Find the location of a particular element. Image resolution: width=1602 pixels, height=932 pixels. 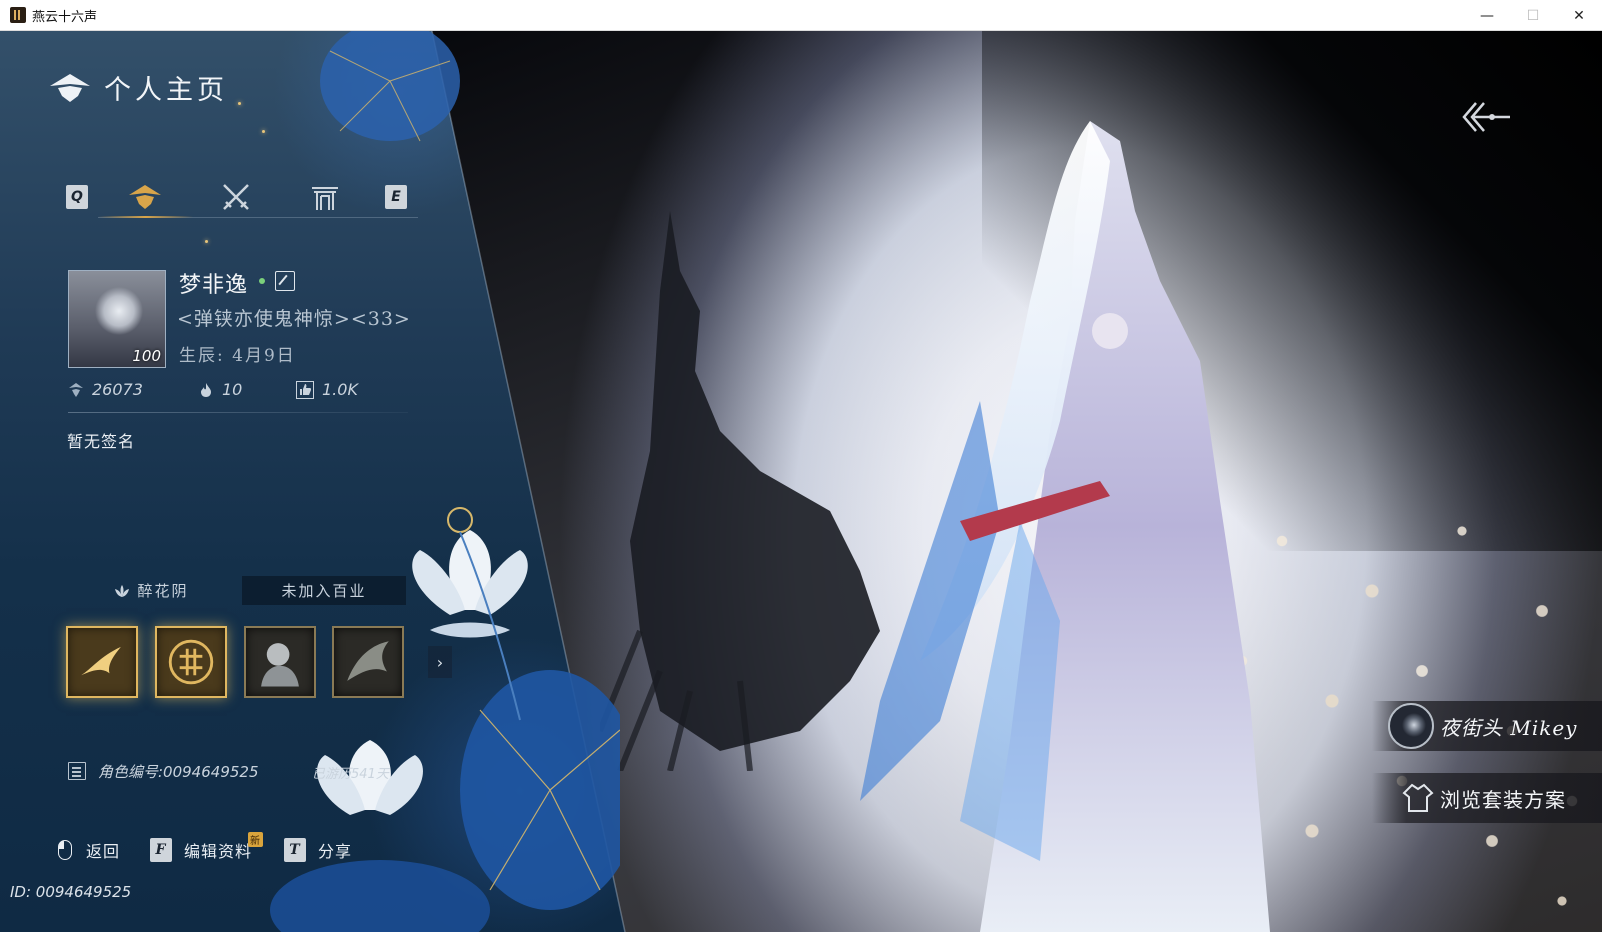

mouse-icon is located at coordinates (65, 850).